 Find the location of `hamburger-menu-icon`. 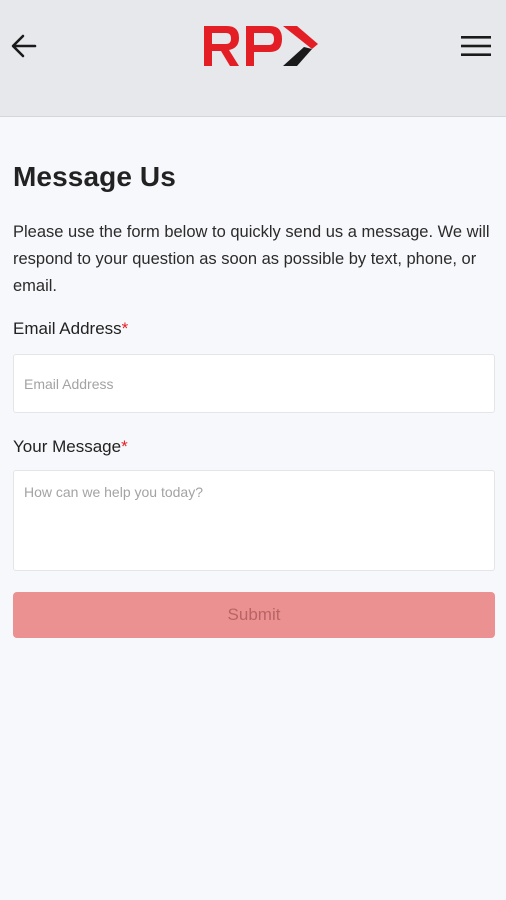

hamburger-menu-icon is located at coordinates (476, 46).